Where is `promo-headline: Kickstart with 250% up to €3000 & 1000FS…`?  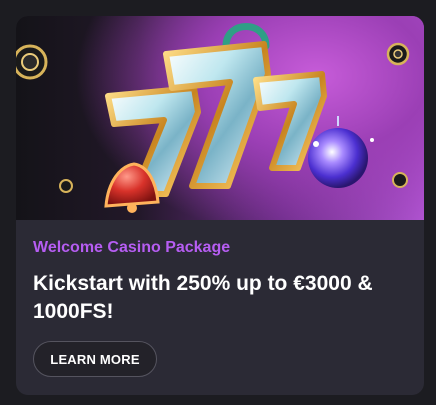 promo-headline: Kickstart with 250% up to €3000 & 1000FS… is located at coordinates (203, 297).